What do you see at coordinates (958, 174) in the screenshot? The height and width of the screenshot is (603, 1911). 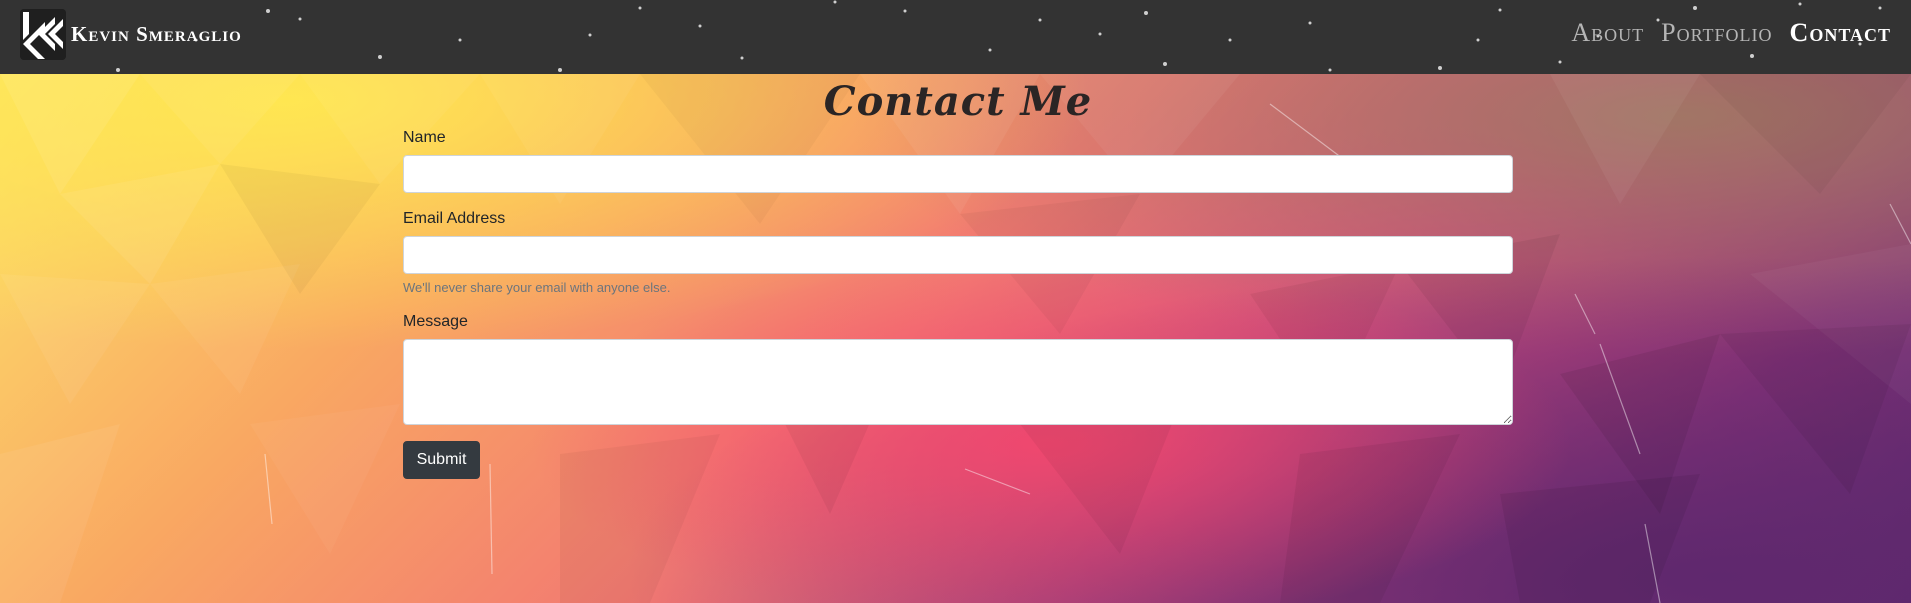 I see `name-input` at bounding box center [958, 174].